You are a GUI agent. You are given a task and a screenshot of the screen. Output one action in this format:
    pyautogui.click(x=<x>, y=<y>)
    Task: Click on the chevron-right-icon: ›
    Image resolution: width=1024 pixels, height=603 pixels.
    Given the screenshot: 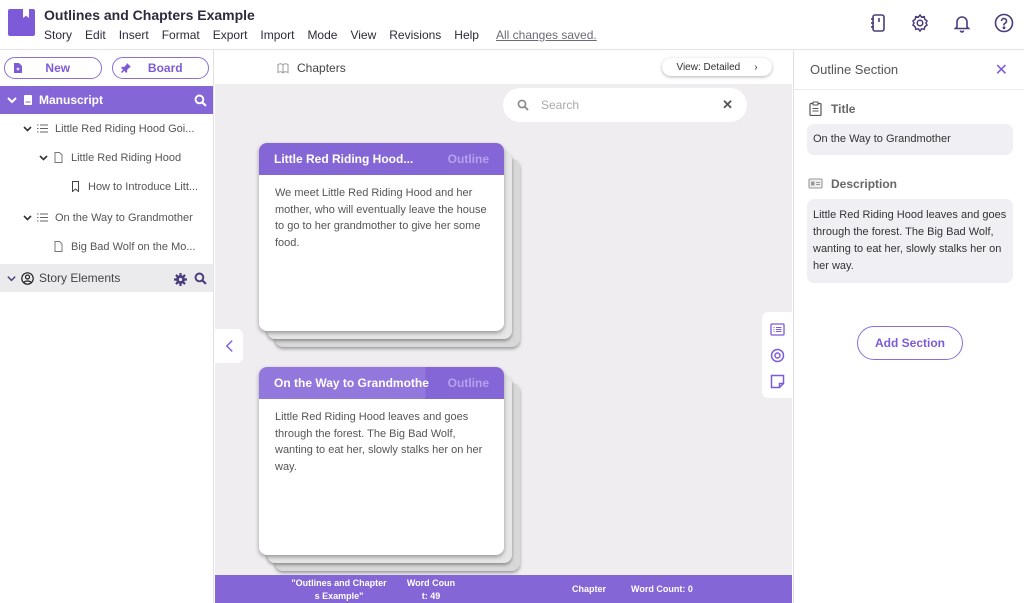 What is the action you would take?
    pyautogui.click(x=756, y=67)
    